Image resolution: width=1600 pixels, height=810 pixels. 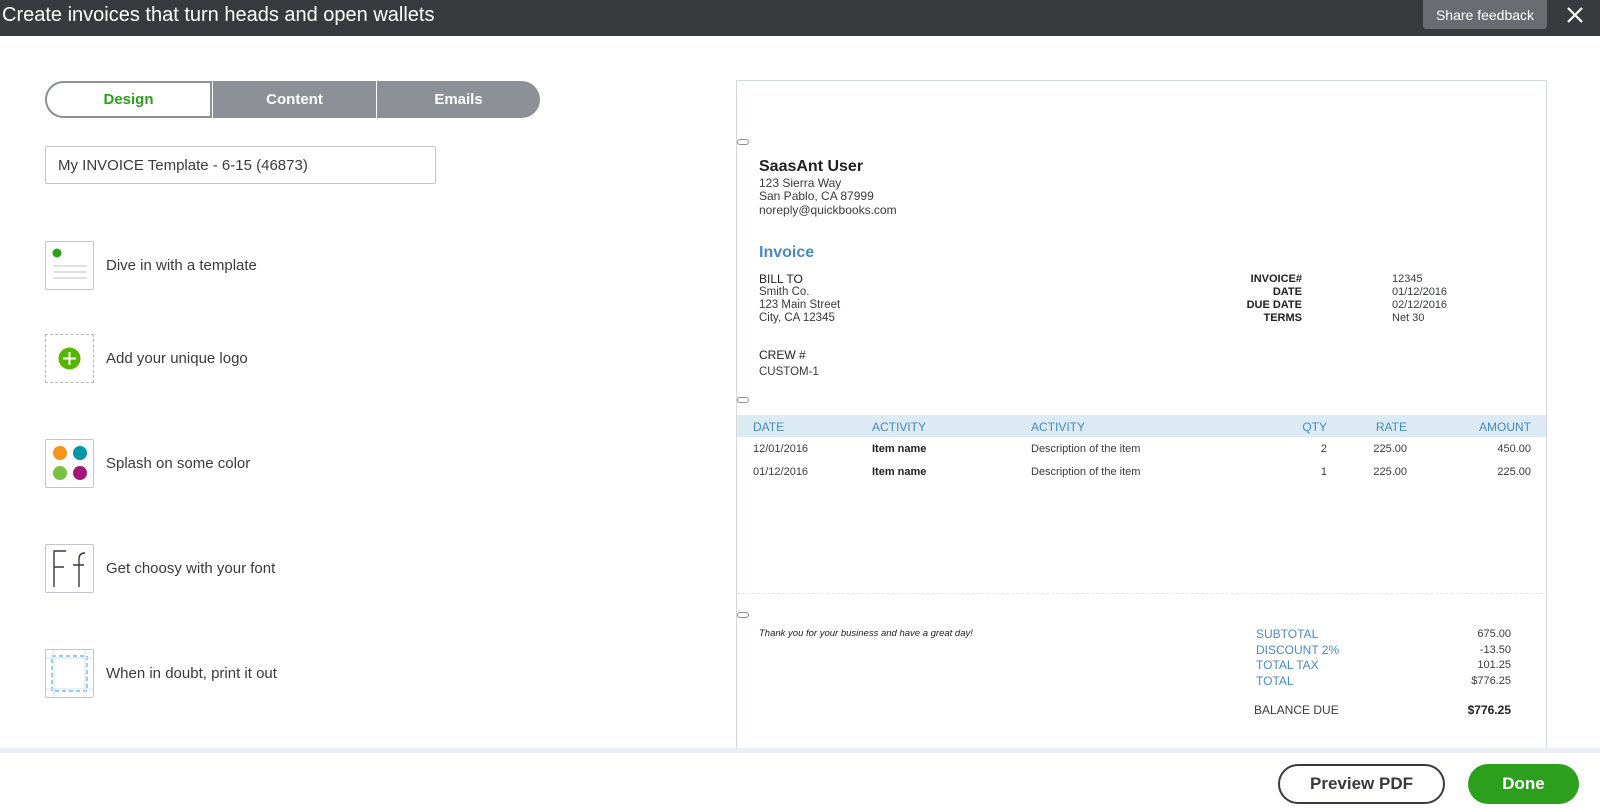 I want to click on feature-template: Dive in with a template, so click(x=151, y=265).